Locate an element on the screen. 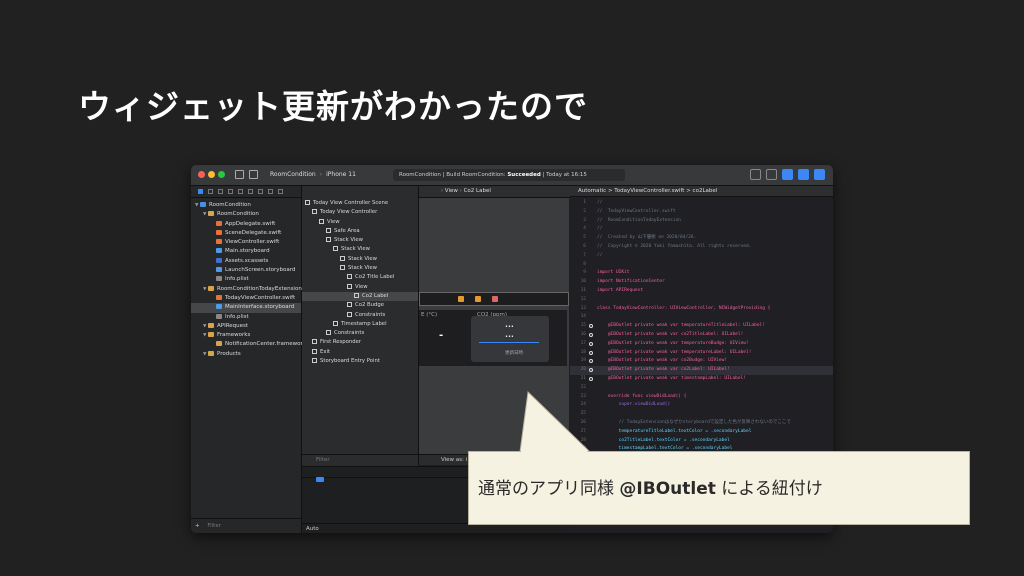  callout-text: 通常のアプリ同様 @IBOutlet による紐付け is located at coordinates (650, 486).